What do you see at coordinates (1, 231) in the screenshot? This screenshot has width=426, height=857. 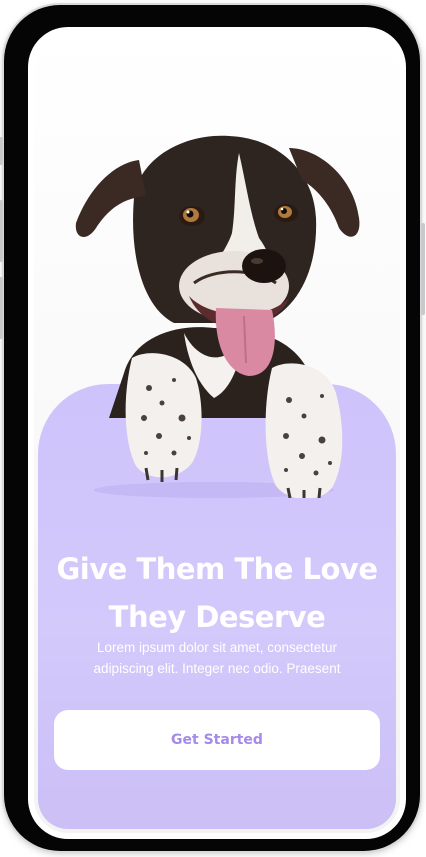 I see `volume-up-button` at bounding box center [1, 231].